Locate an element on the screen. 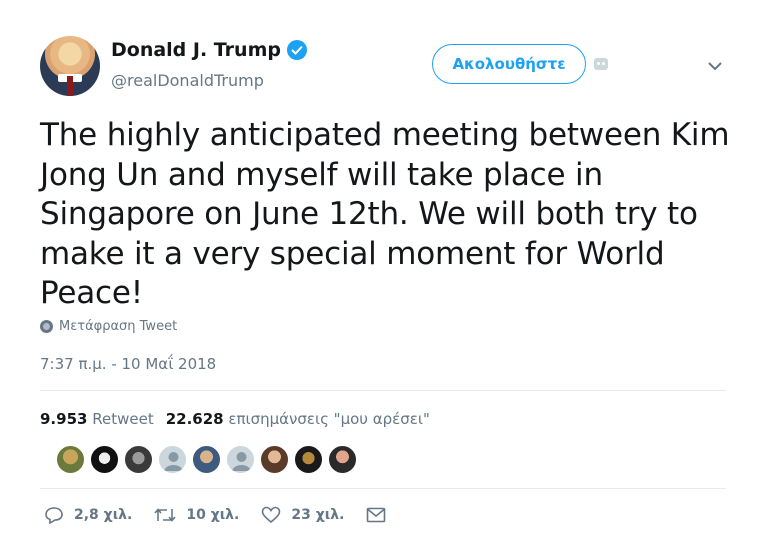 The height and width of the screenshot is (550, 770). tweet-actions: 2,8 χιλ. 10 χιλ. 23 χιλ. is located at coordinates (226, 515).